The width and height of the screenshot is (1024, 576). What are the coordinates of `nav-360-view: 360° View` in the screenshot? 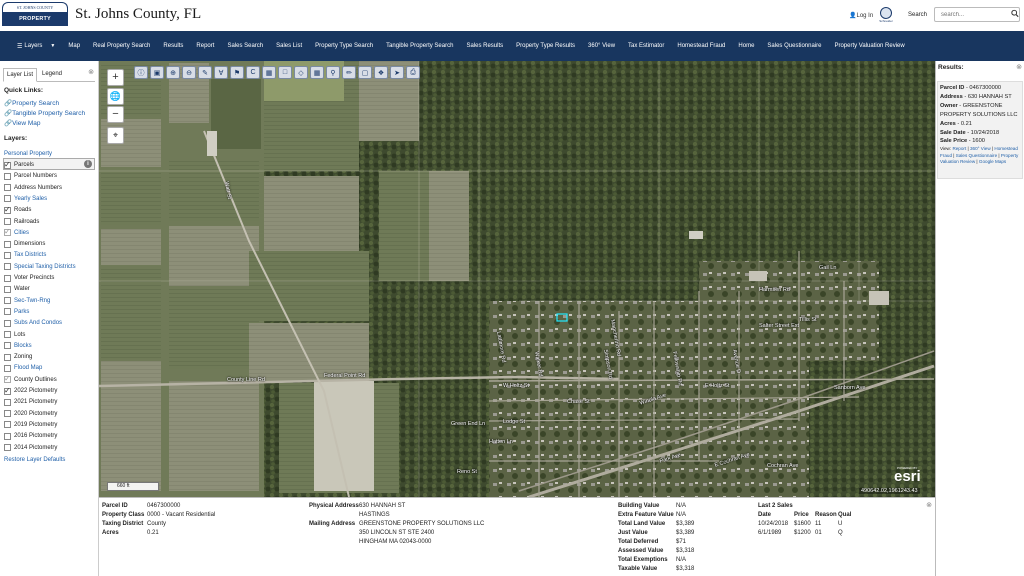 It's located at (601, 46).